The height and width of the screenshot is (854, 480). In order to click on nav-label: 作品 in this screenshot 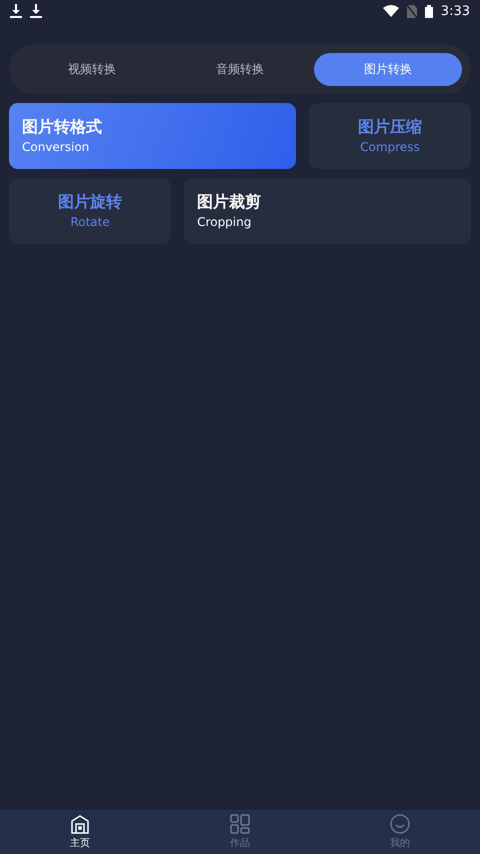, I will do `click(240, 843)`.